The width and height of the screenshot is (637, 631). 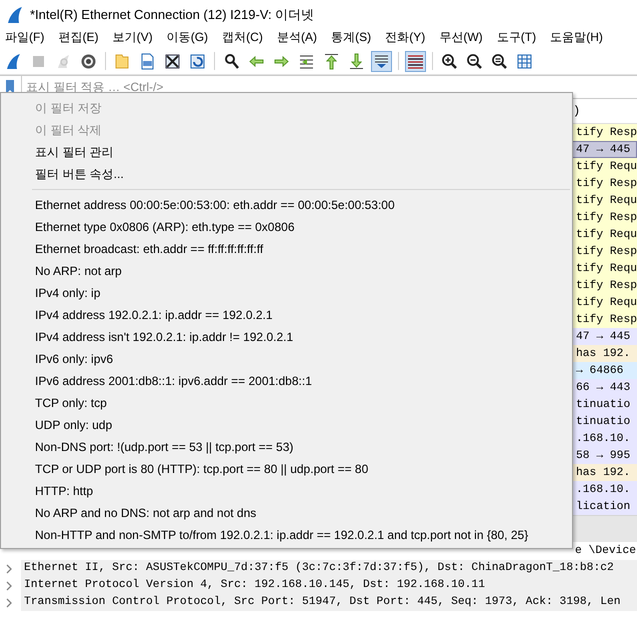 I want to click on menu-item: 무선(W), so click(x=461, y=37).